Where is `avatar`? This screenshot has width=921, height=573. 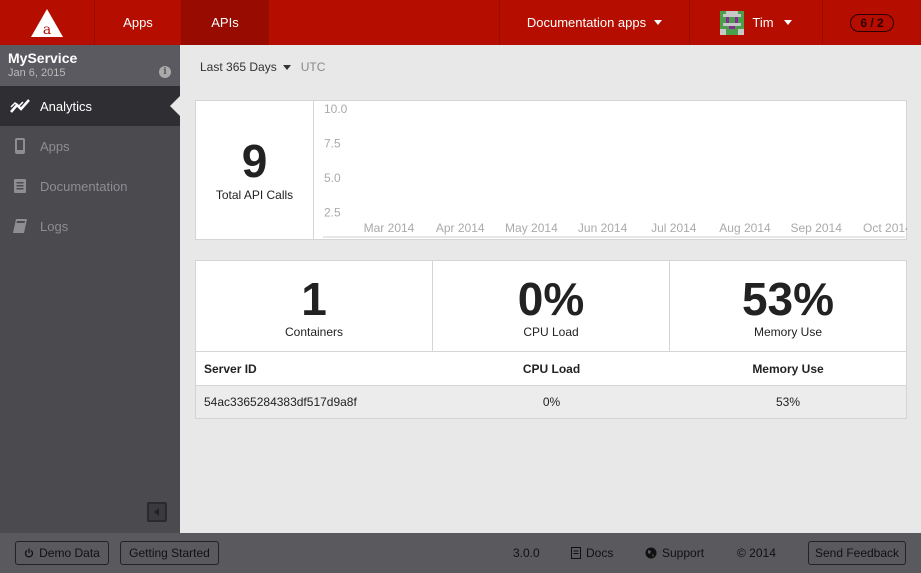 avatar is located at coordinates (732, 22).